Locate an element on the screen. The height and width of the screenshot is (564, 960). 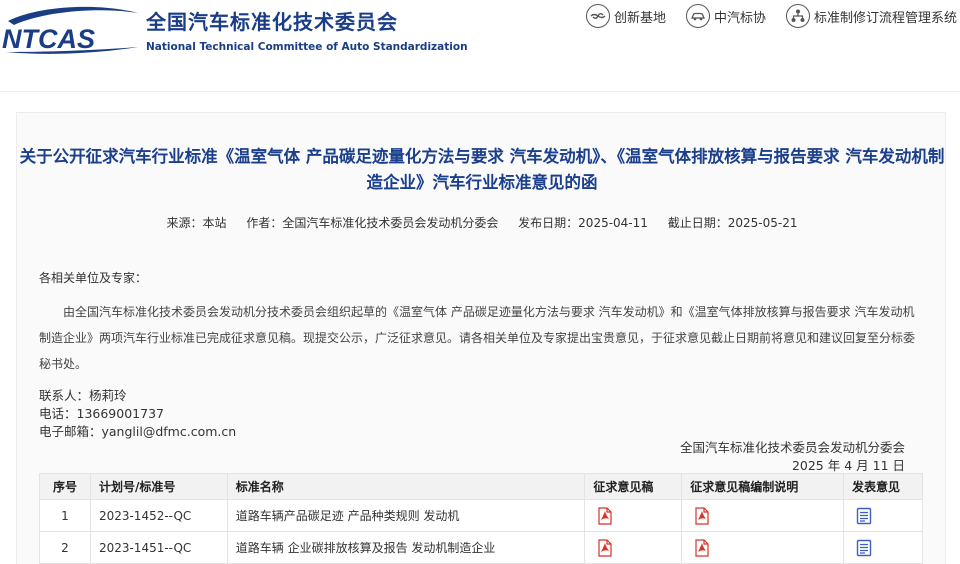
table-row: 1 2023-1452--QC 道路车辆产品碳足迹 产品种类规则 发动机 is located at coordinates (481, 515).